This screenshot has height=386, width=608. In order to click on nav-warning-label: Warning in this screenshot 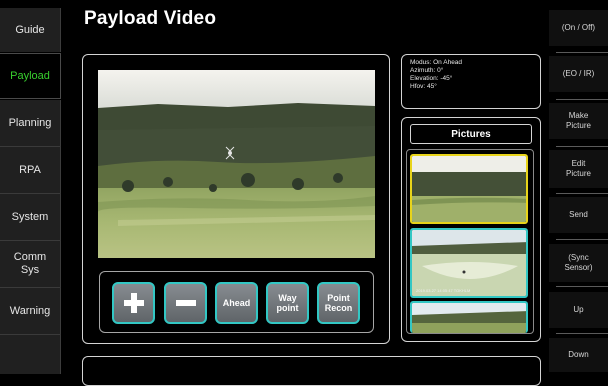, I will do `click(30, 310)`.